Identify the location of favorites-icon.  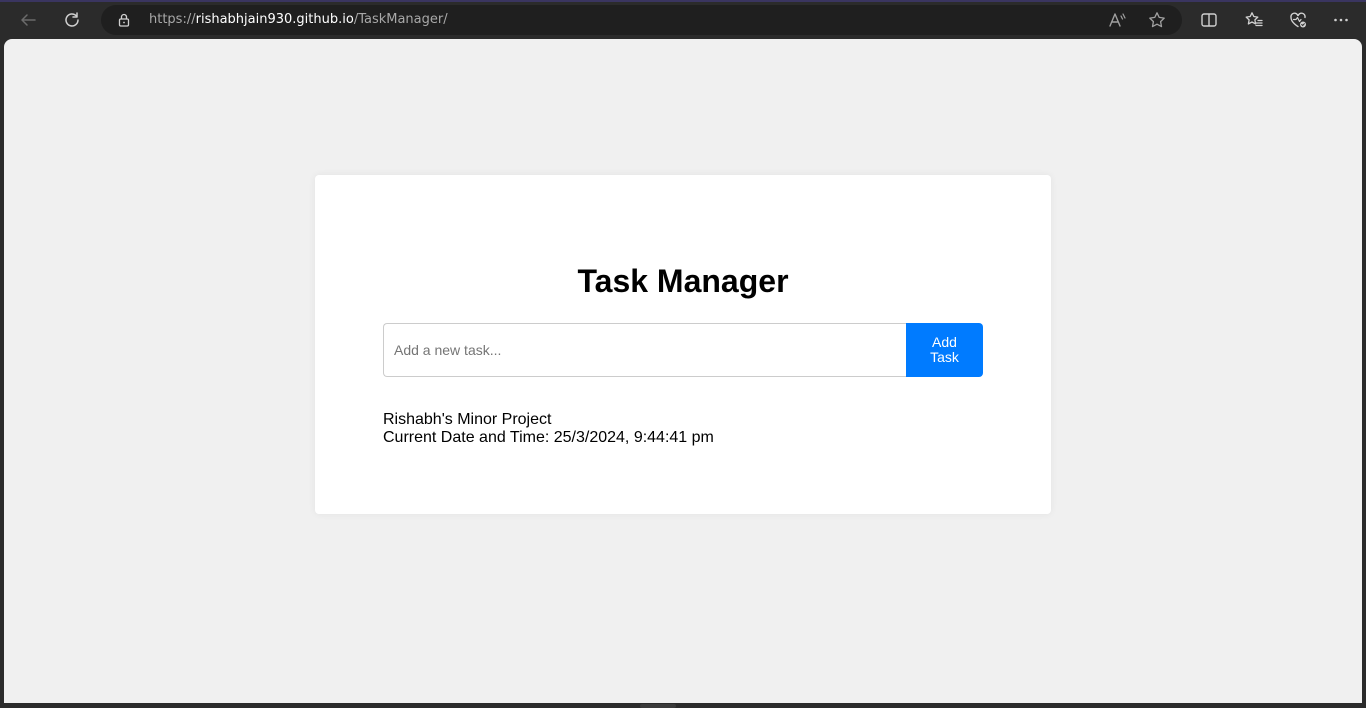
(1254, 19).